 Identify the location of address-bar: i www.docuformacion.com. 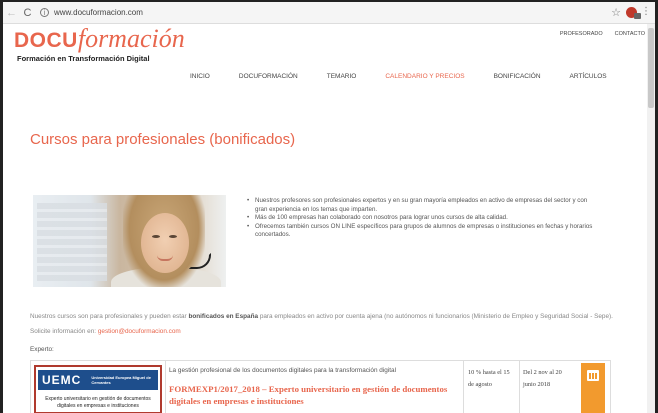
(91, 13).